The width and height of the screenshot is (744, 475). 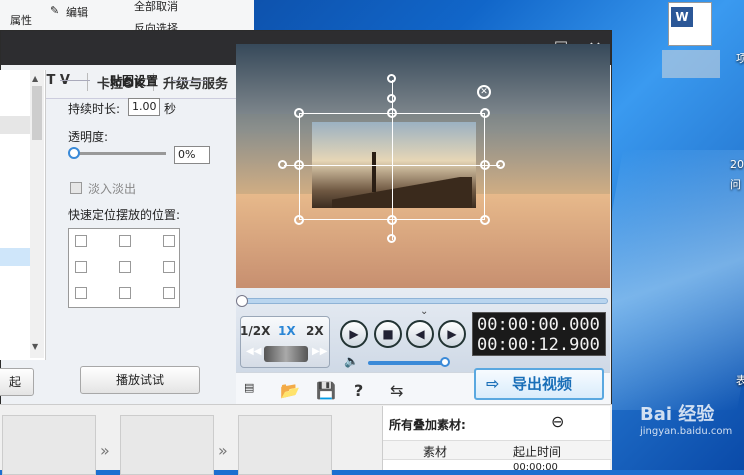 What do you see at coordinates (538, 325) in the screenshot?
I see `current-time: 00:00:00.000` at bounding box center [538, 325].